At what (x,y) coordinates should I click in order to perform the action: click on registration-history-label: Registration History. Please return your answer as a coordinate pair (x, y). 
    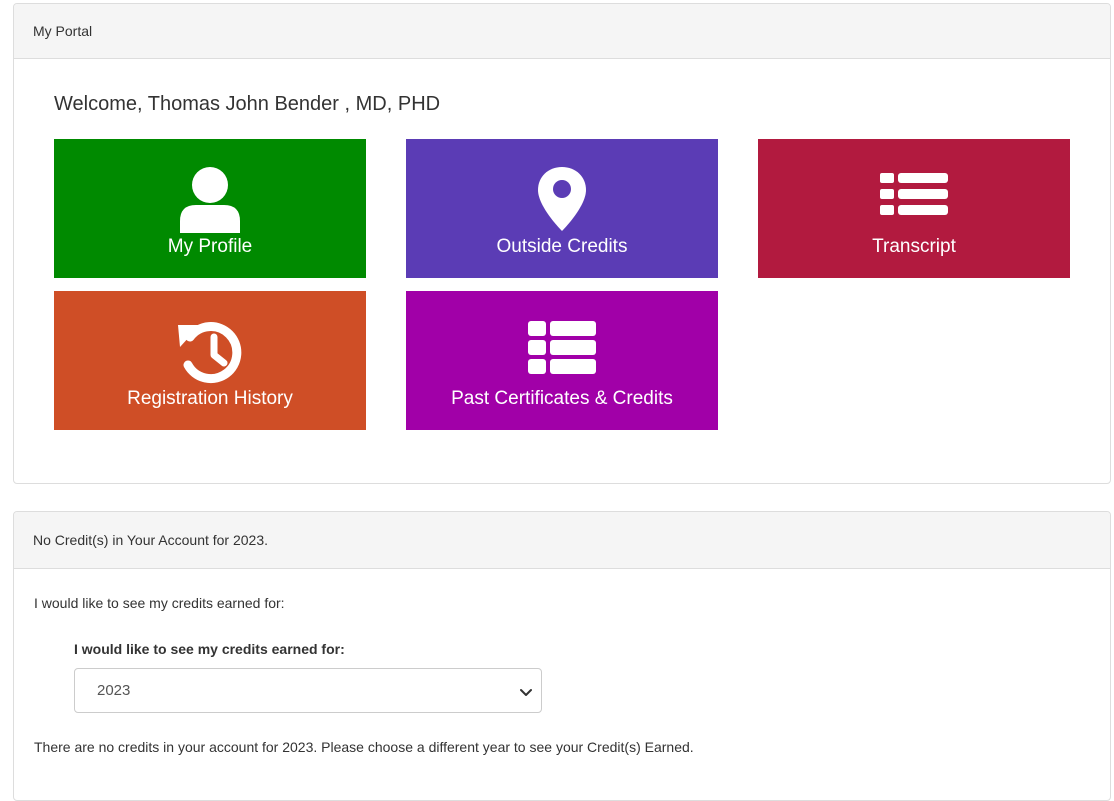
    Looking at the image, I should click on (210, 398).